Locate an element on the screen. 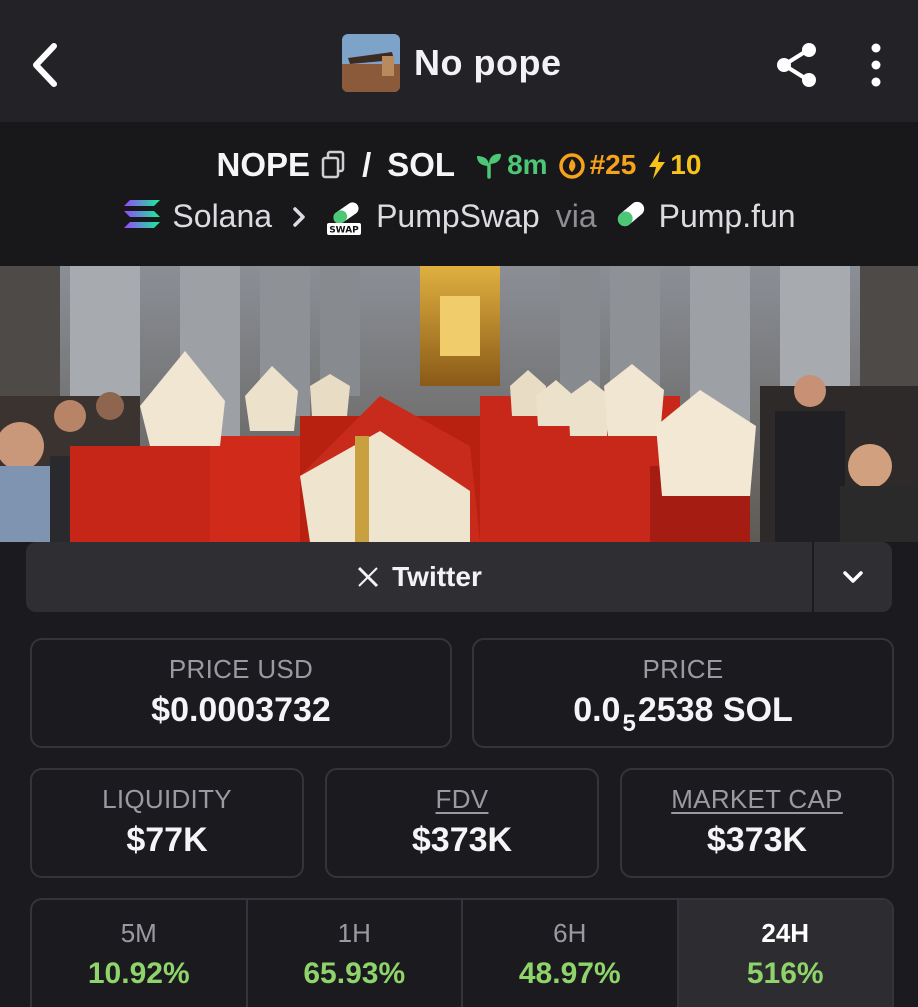 The image size is (918, 1007). socials-dropdown-button is located at coordinates (853, 577).